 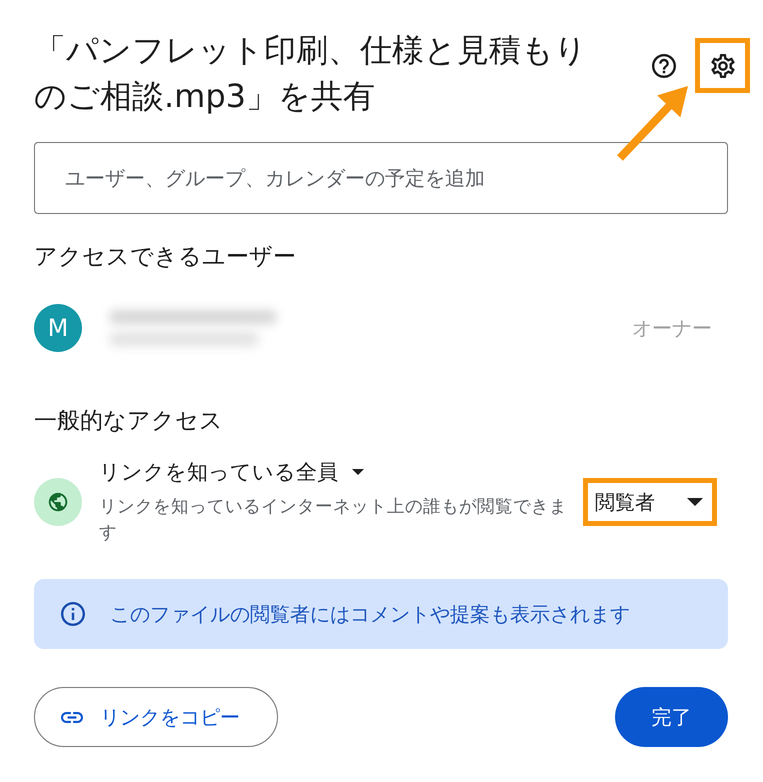 What do you see at coordinates (333, 520) in the screenshot?
I see `access-description: リンクを知っているインターネット上の誰もが閲覧できます` at bounding box center [333, 520].